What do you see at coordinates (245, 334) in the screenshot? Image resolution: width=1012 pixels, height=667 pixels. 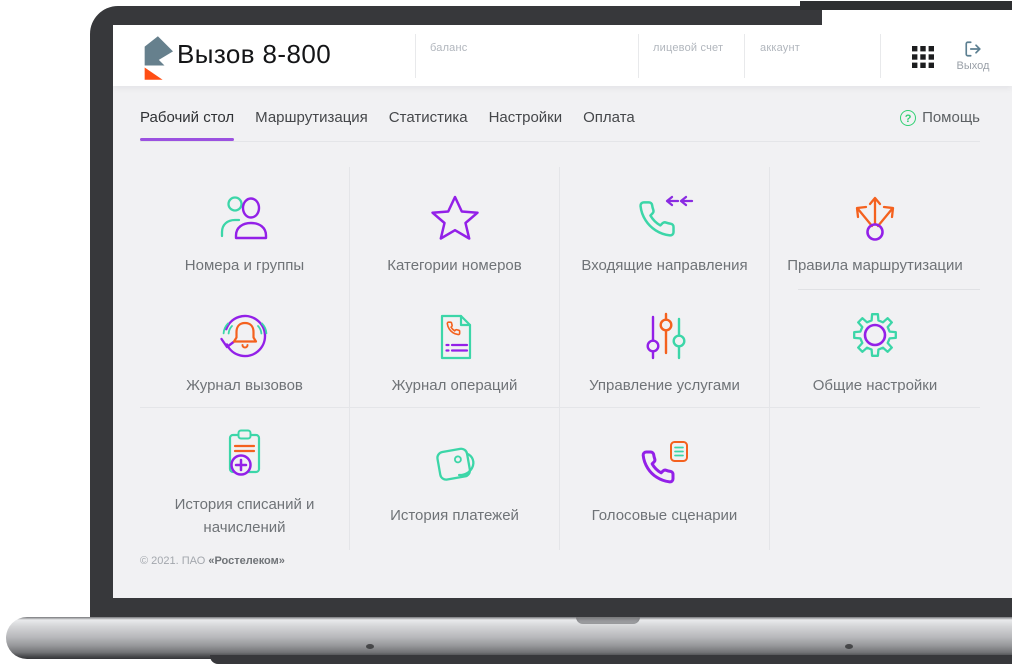 I see `call-log-bell-icon` at bounding box center [245, 334].